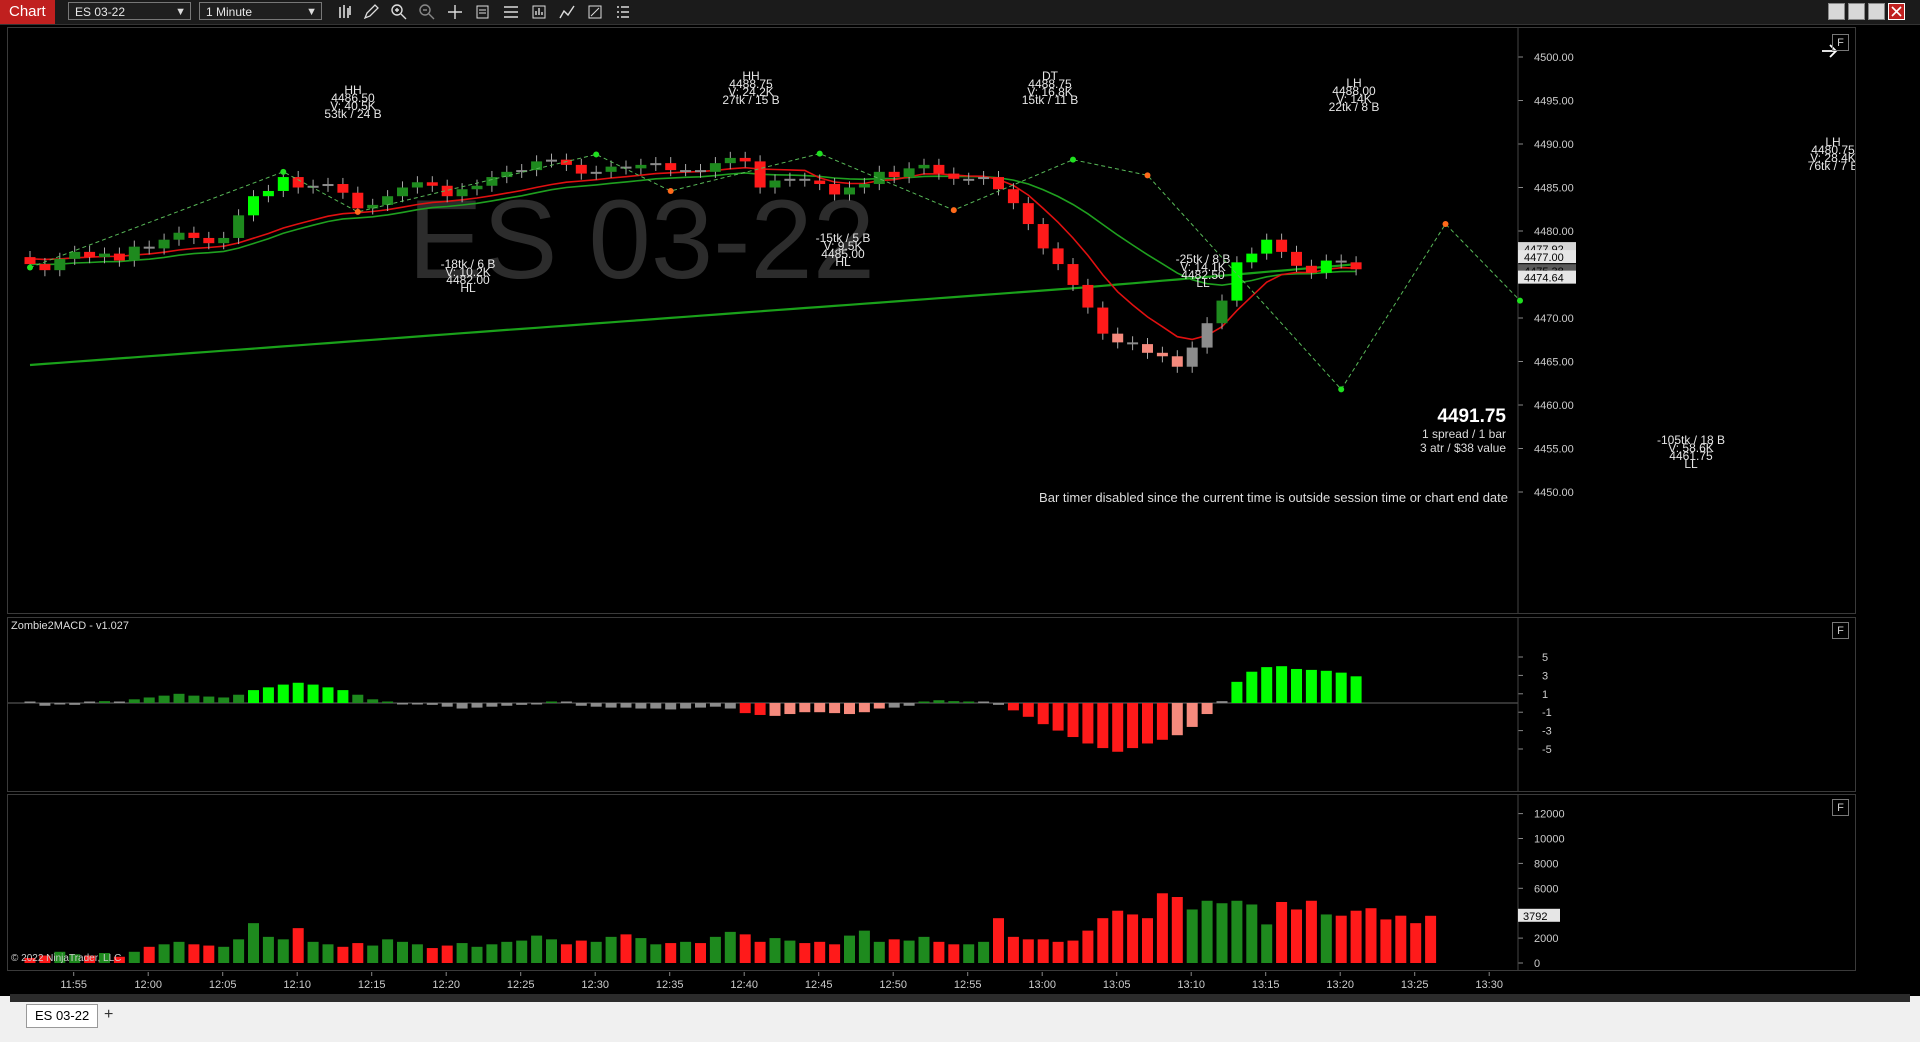 The image size is (1920, 1042). Describe the element at coordinates (129, 11) in the screenshot. I see `instrument-selector: ES 03-22 ▼` at that location.